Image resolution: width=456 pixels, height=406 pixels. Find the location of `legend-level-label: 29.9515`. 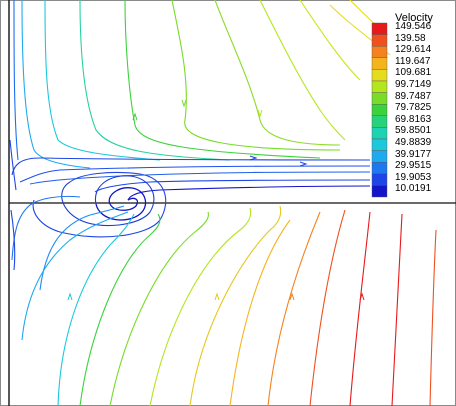

legend-level-label: 29.9515 is located at coordinates (413, 166).